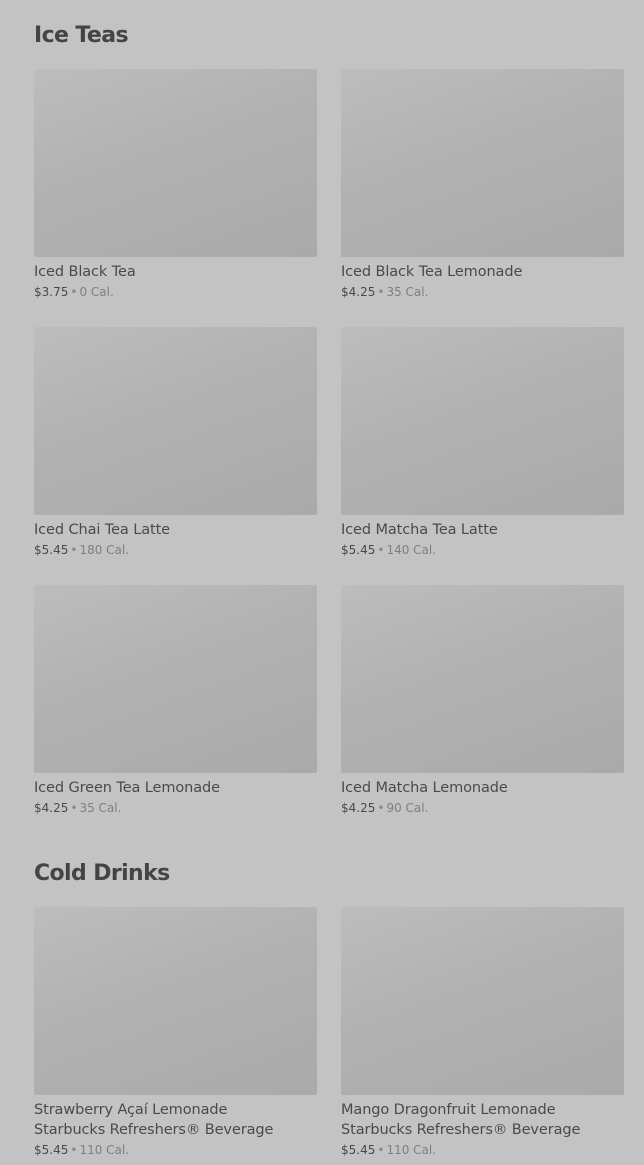 The width and height of the screenshot is (644, 1165). What do you see at coordinates (96, 292) in the screenshot?
I see `product-calories: 0 Cal.` at bounding box center [96, 292].